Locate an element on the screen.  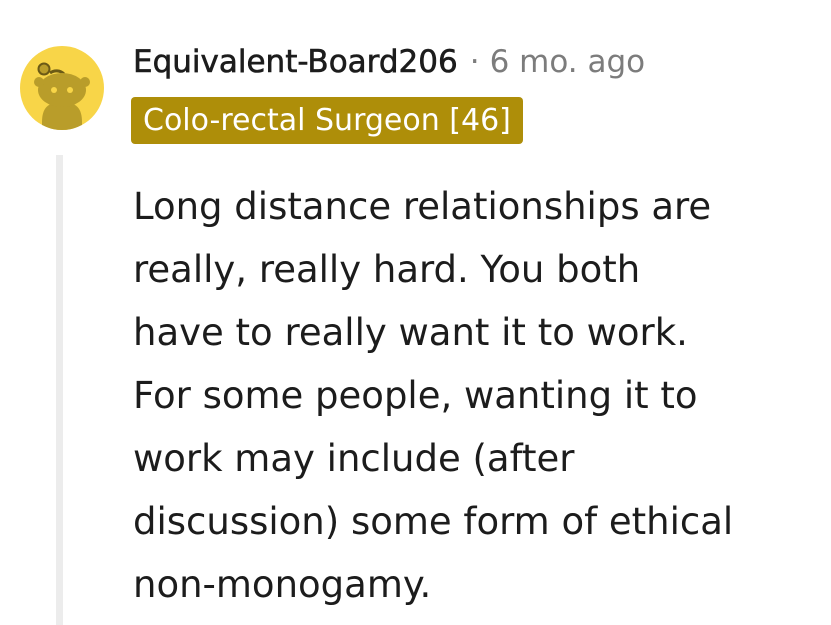
thread-line is located at coordinates (59, 390).